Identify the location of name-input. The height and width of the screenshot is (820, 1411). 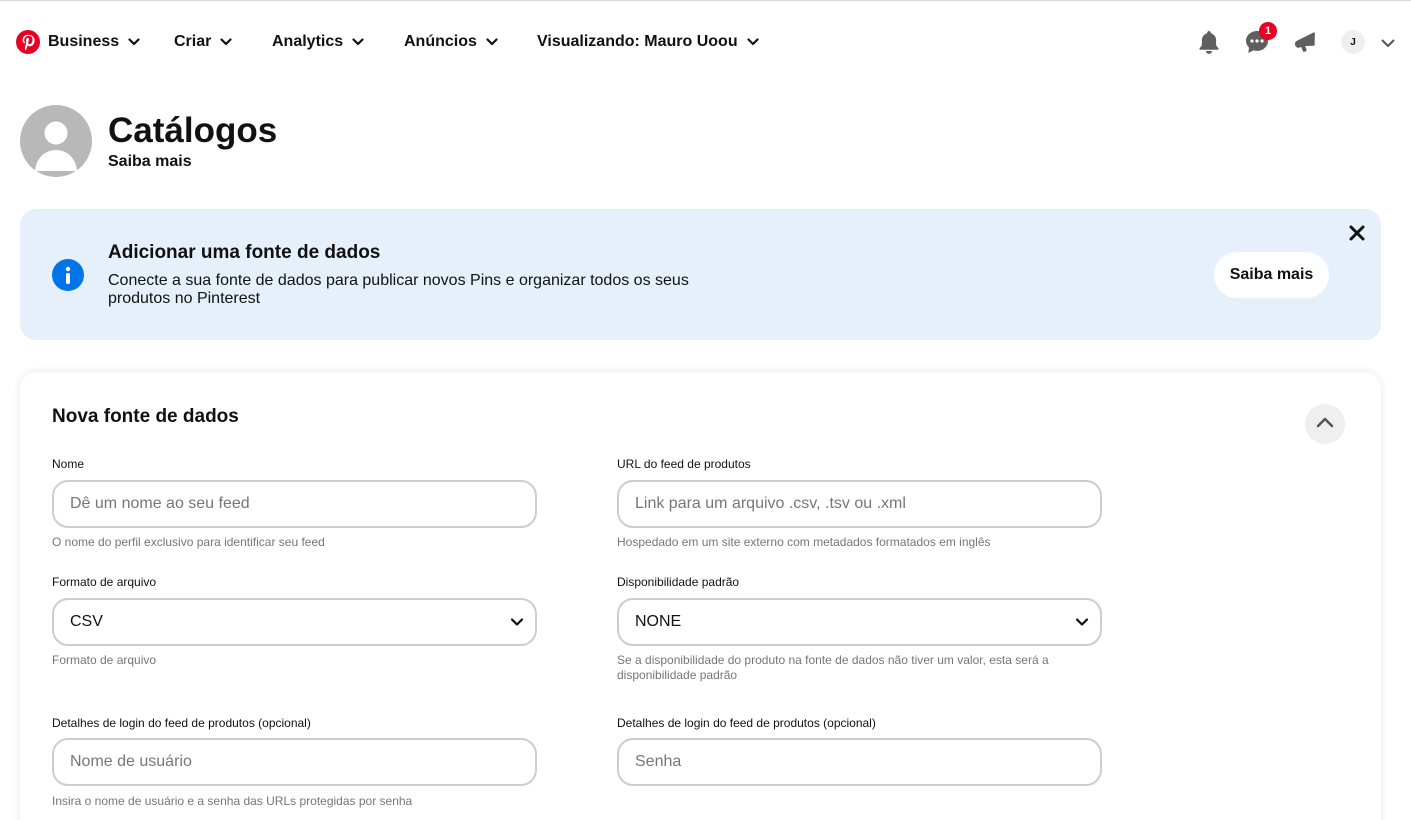
(294, 504).